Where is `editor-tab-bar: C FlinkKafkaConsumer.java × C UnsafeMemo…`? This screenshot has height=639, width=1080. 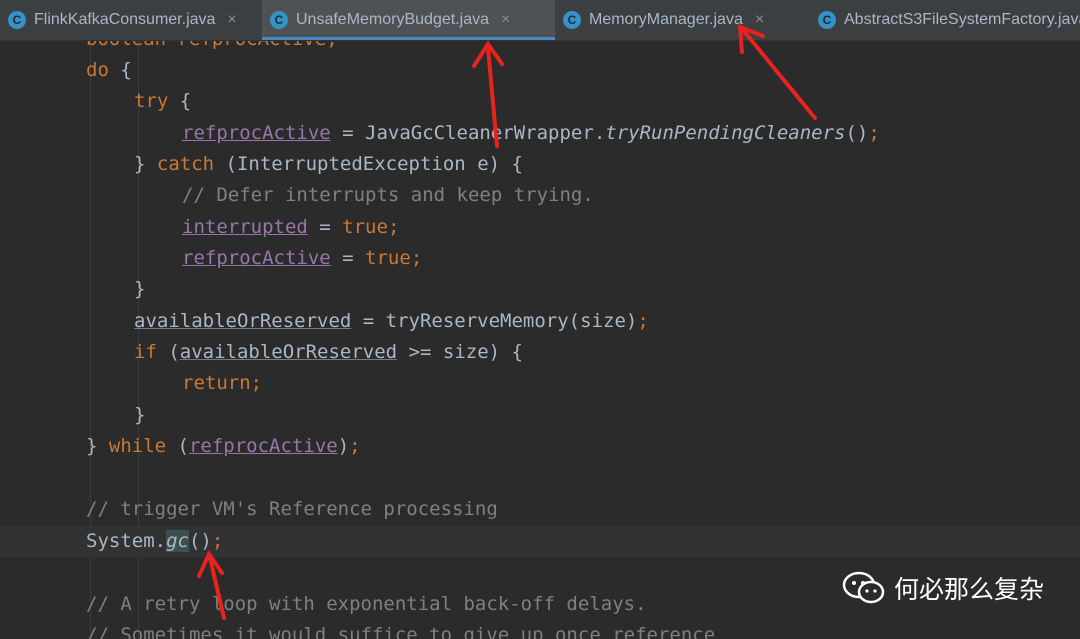 editor-tab-bar: C FlinkKafkaConsumer.java × C UnsafeMemo… is located at coordinates (540, 20).